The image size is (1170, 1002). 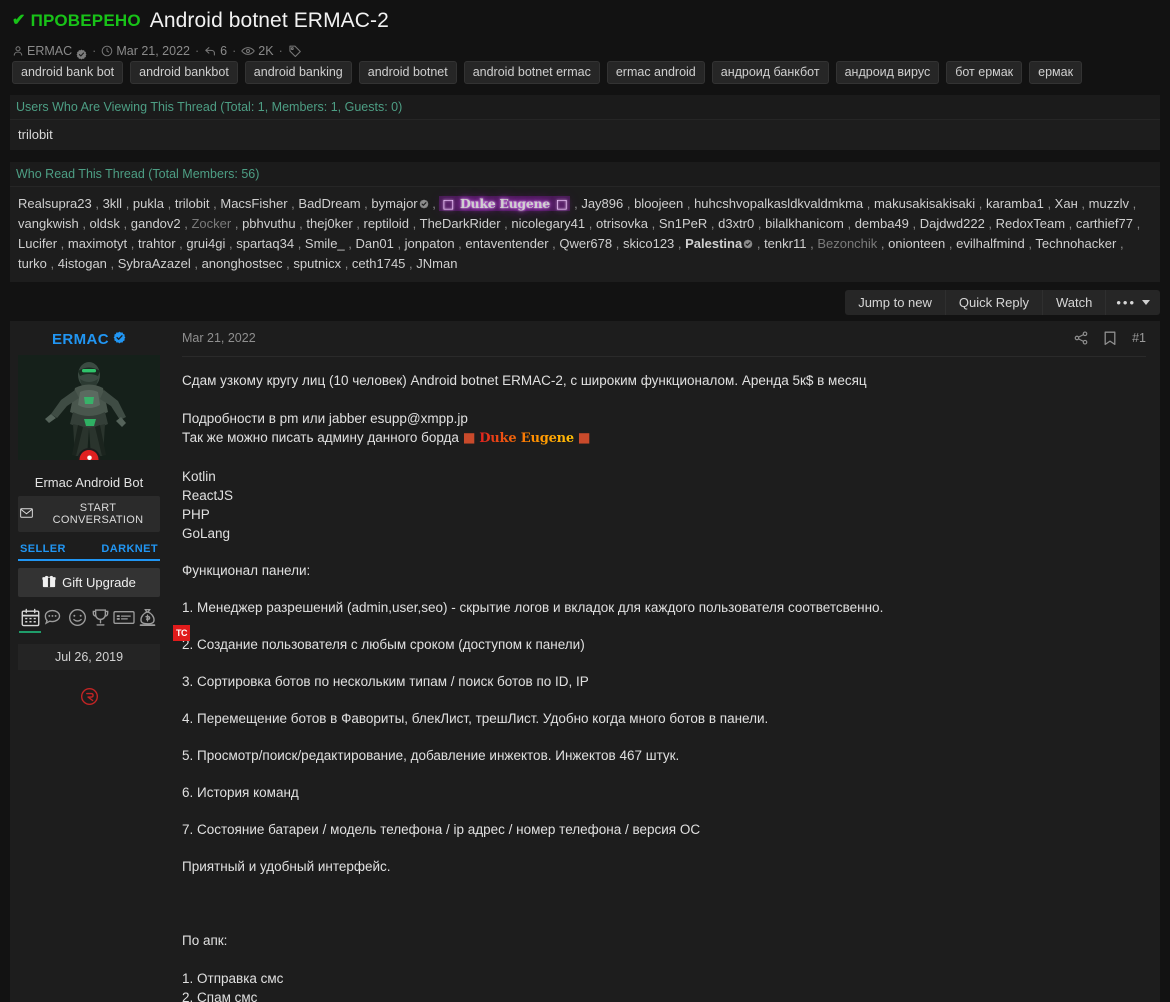 I want to click on reader-name: skico123, so click(x=648, y=243).